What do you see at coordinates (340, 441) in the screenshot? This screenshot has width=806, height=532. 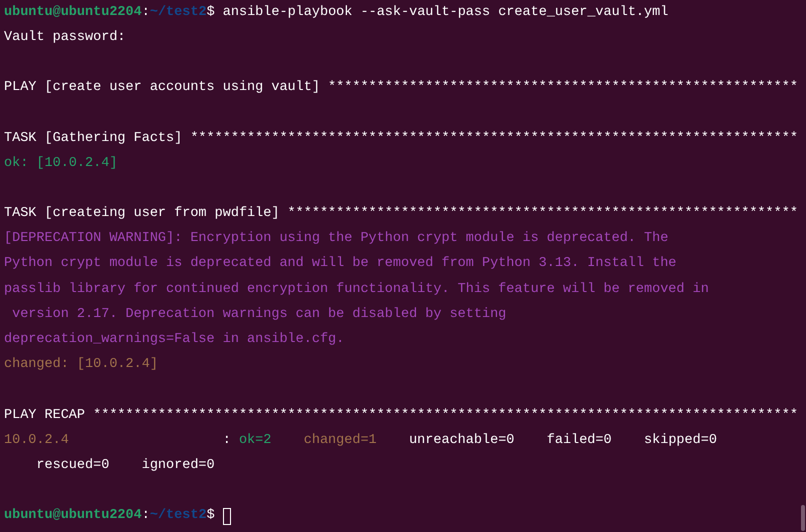 I see `changed-status: changed=1` at bounding box center [340, 441].